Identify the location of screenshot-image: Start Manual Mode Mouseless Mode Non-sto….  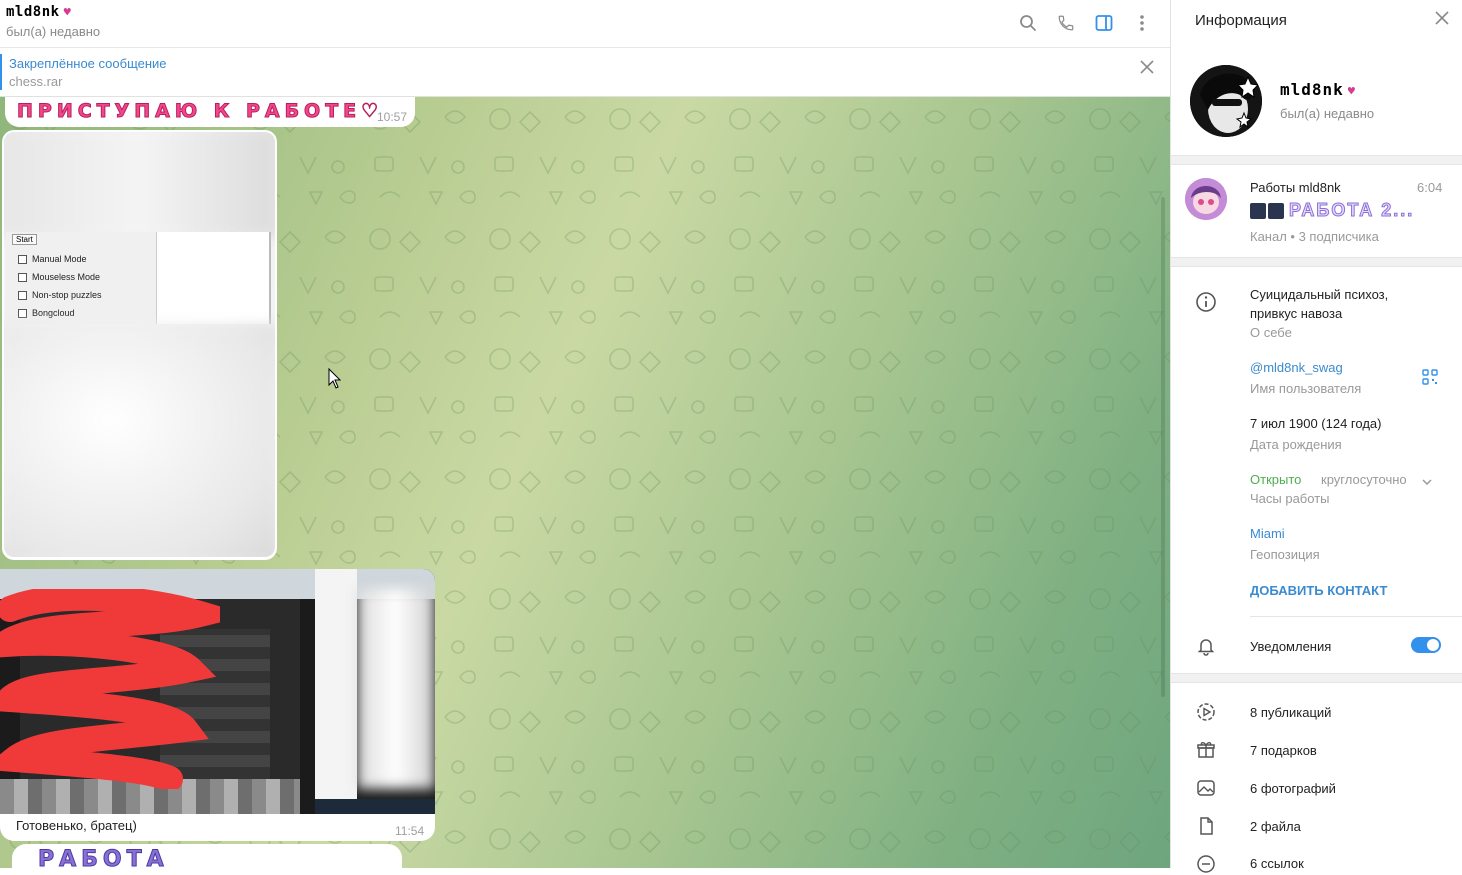
(139, 344).